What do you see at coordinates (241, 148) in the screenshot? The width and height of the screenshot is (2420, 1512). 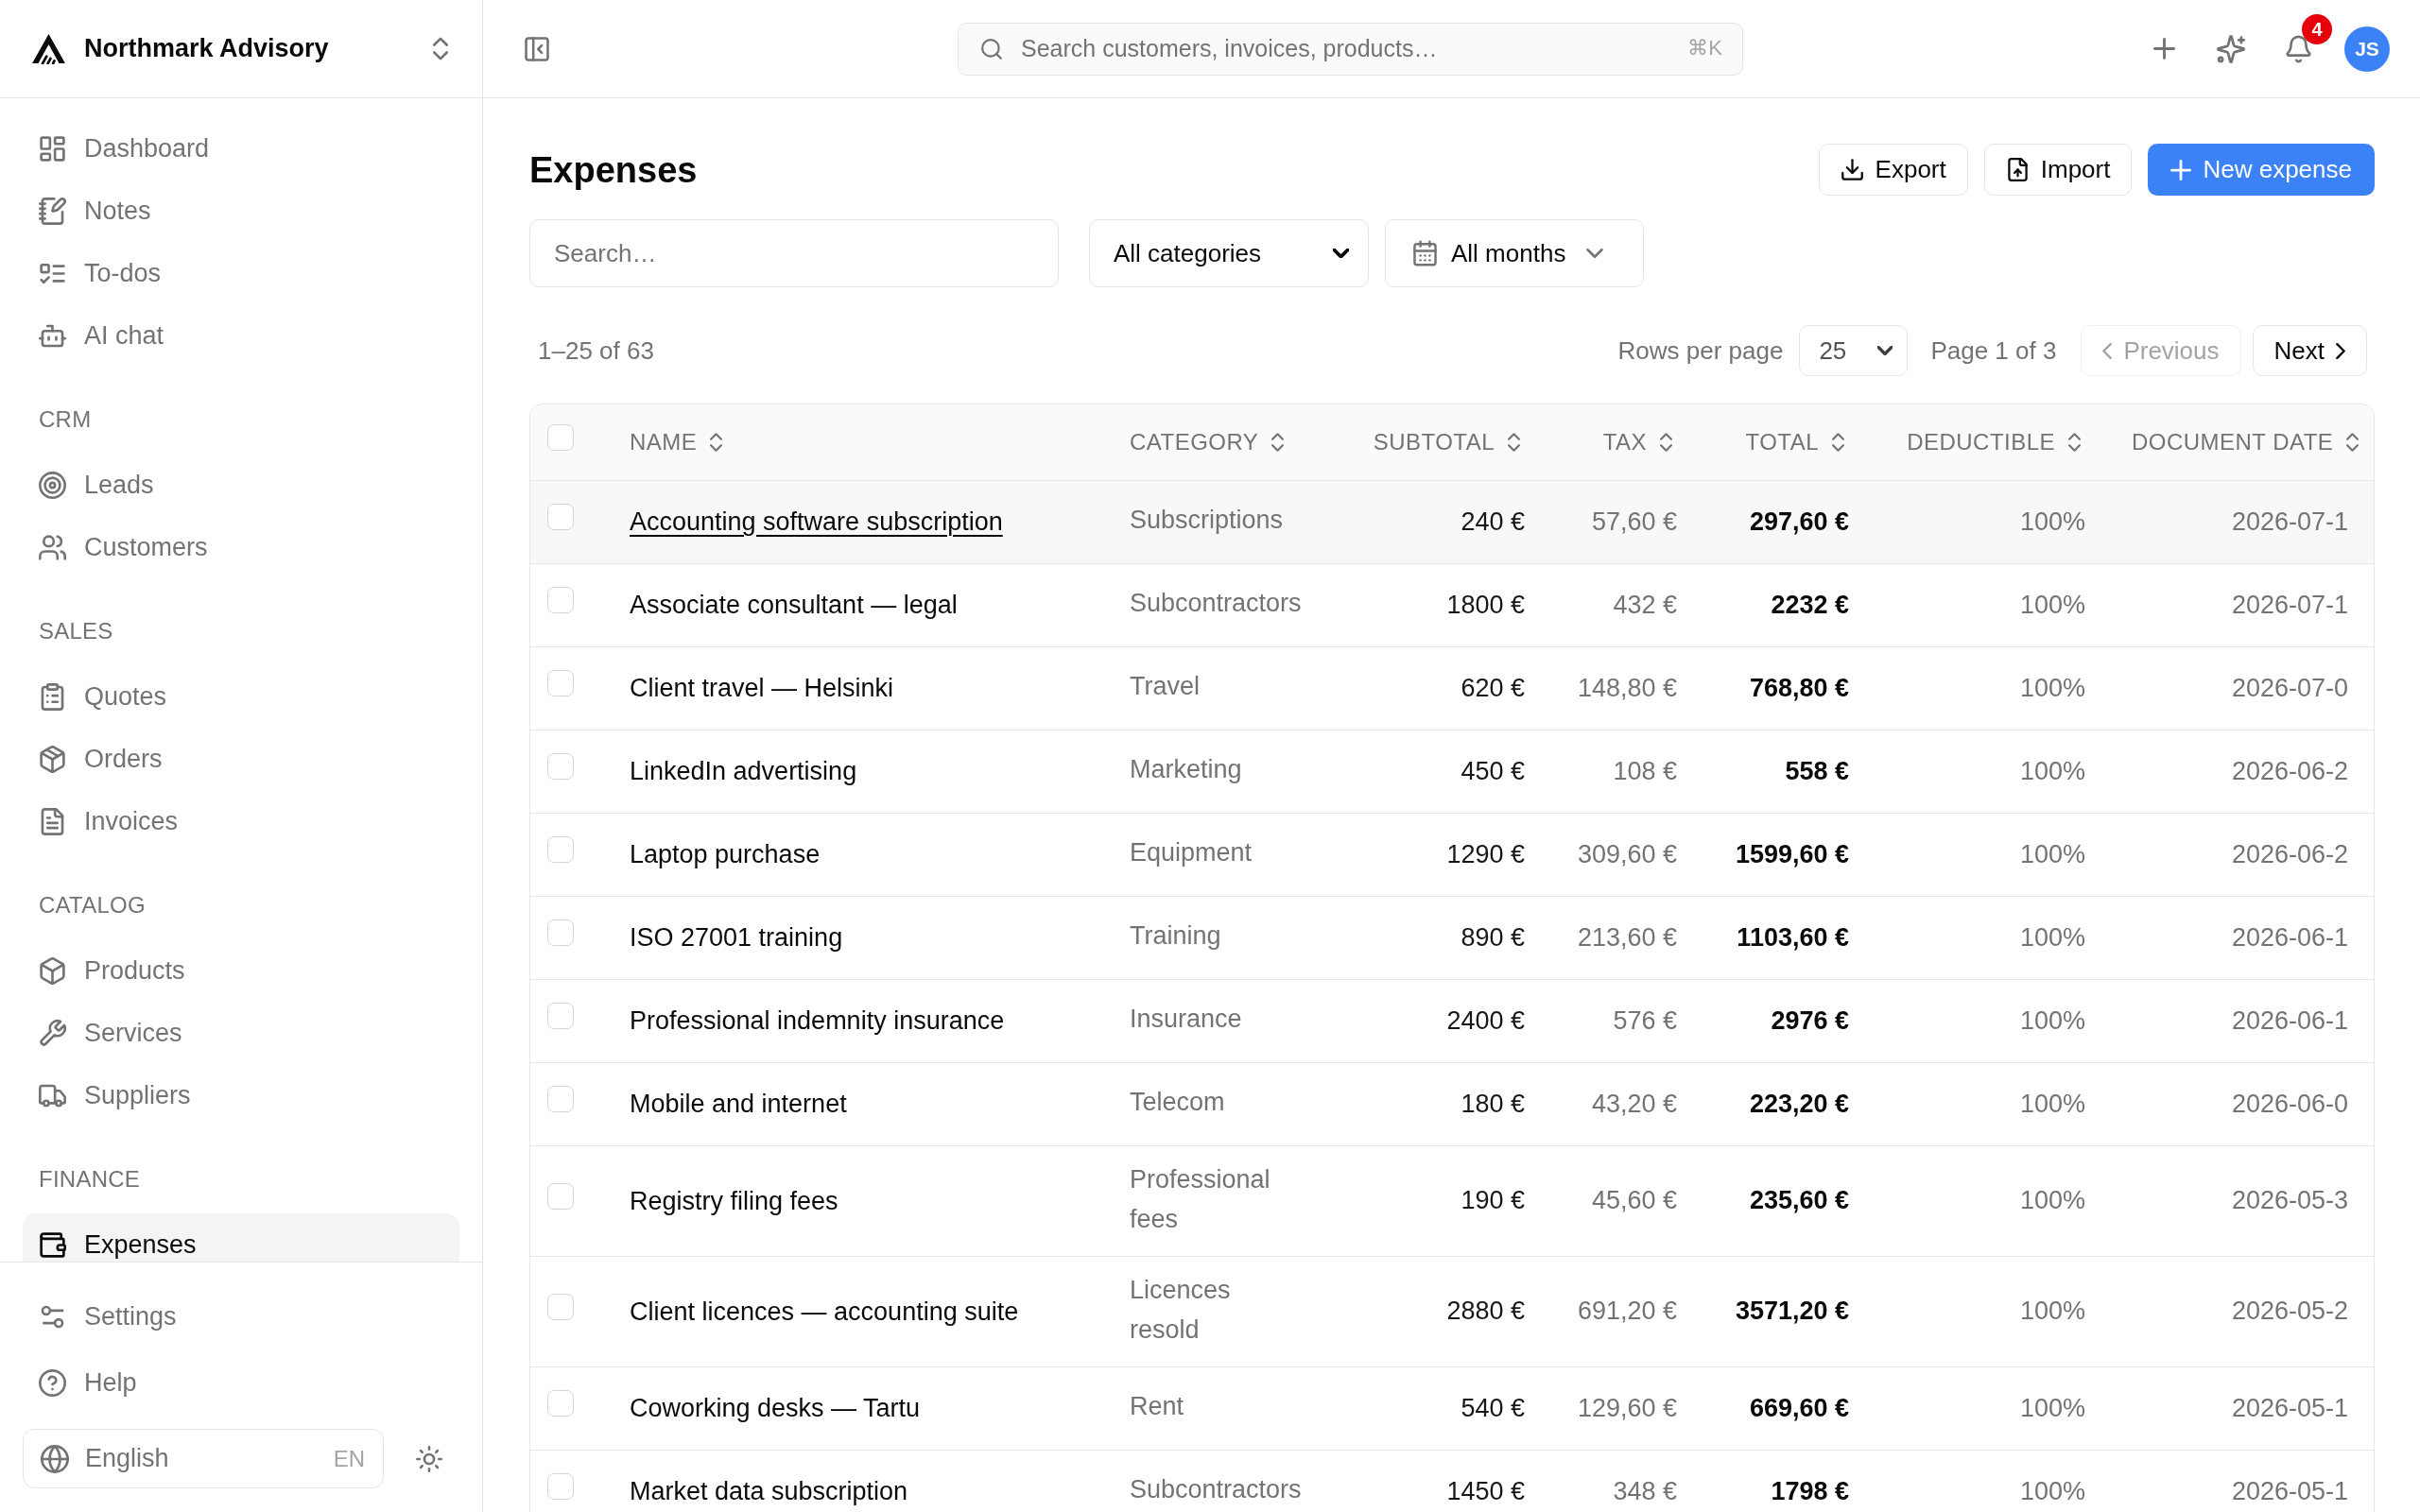 I see `nav-item: Dashboard` at bounding box center [241, 148].